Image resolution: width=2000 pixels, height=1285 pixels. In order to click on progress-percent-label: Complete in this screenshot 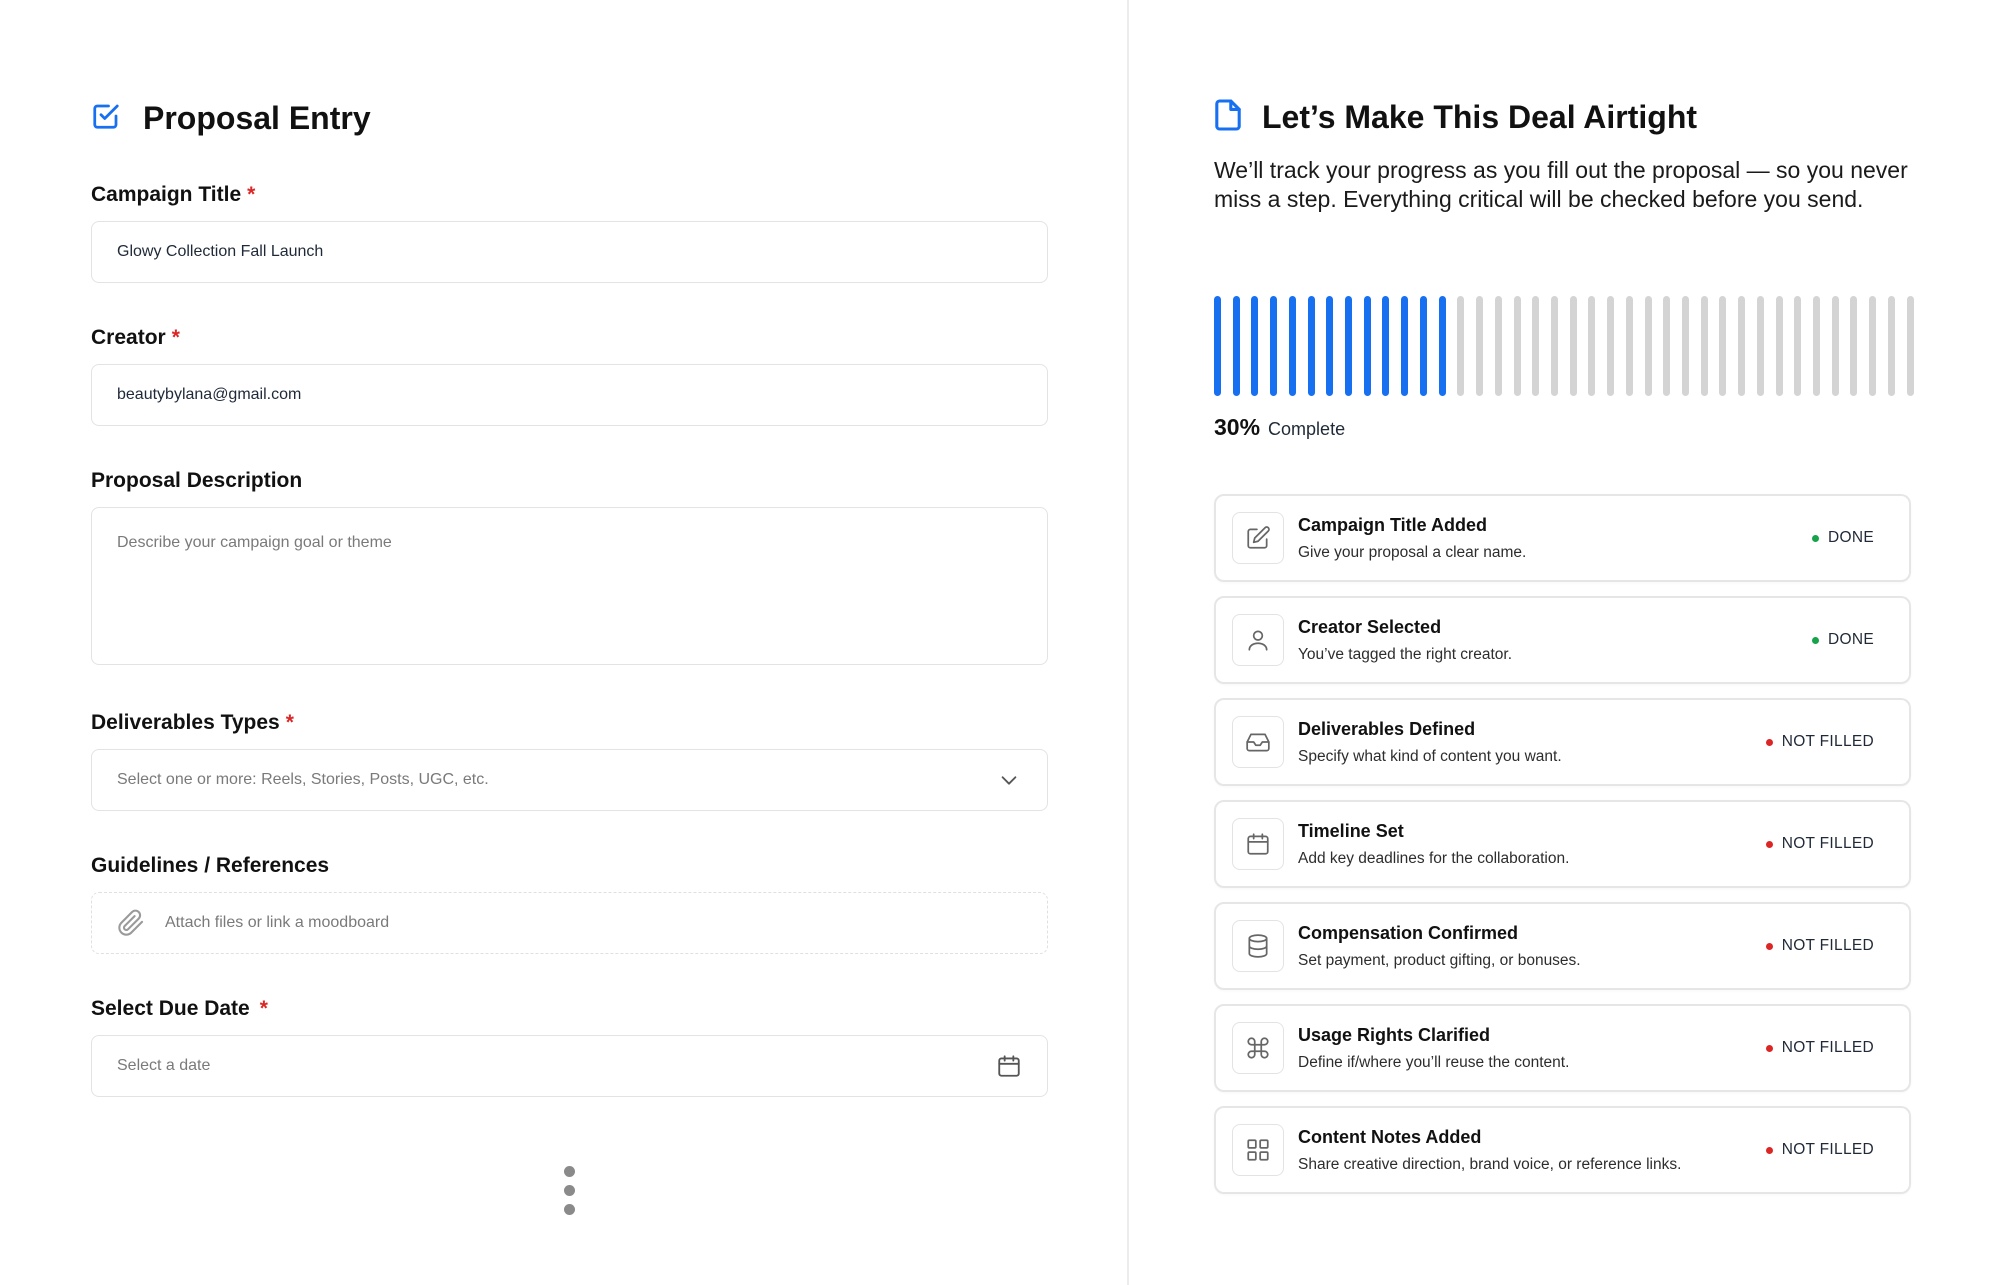, I will do `click(1307, 429)`.